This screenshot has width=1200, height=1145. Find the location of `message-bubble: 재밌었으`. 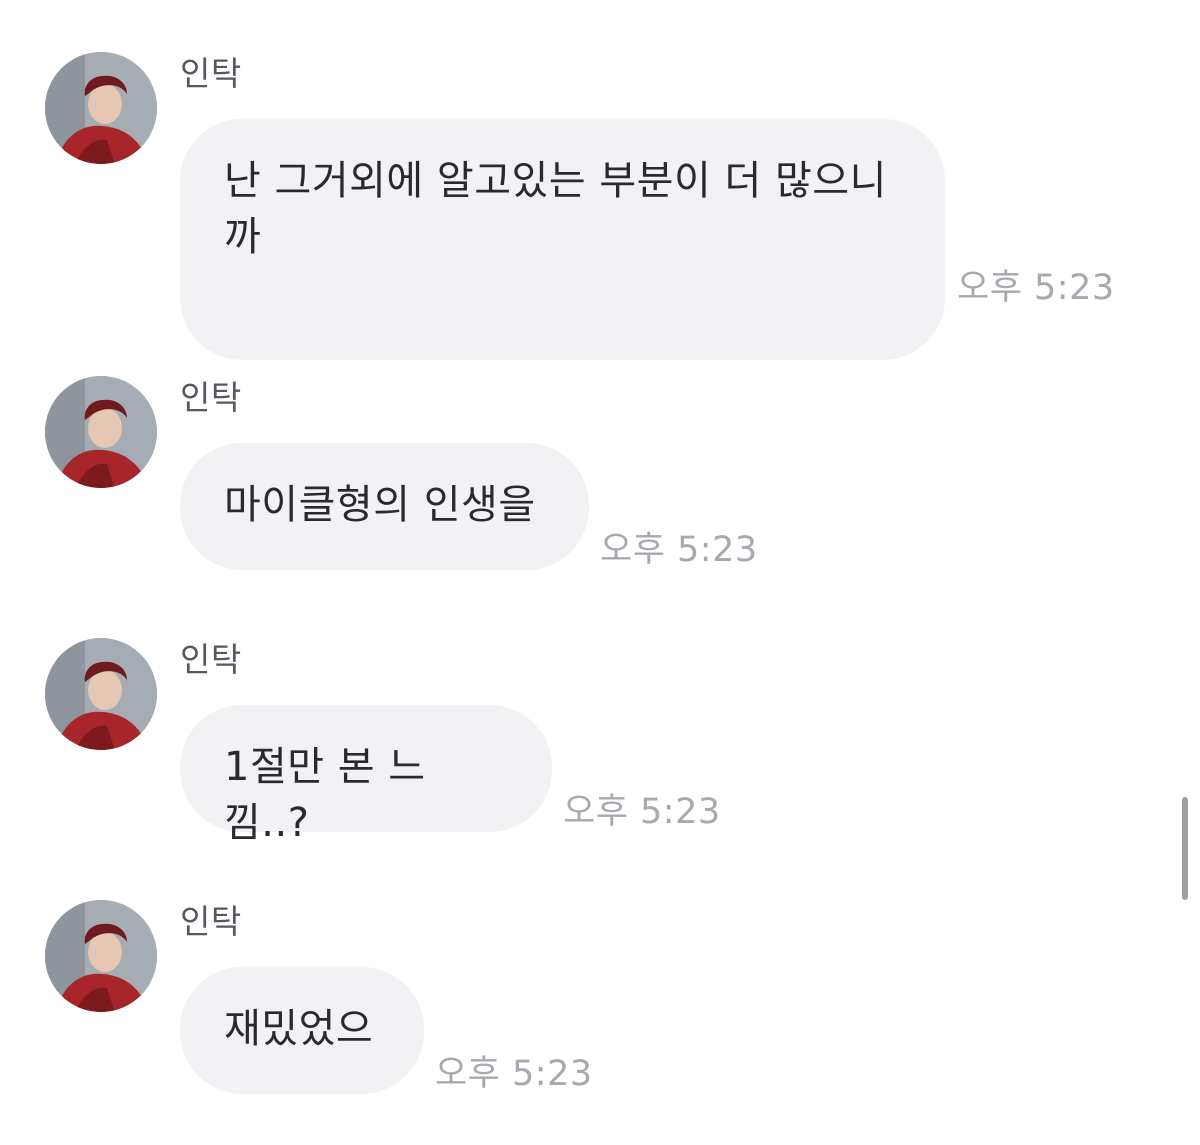

message-bubble: 재밌었으 is located at coordinates (302, 1030).